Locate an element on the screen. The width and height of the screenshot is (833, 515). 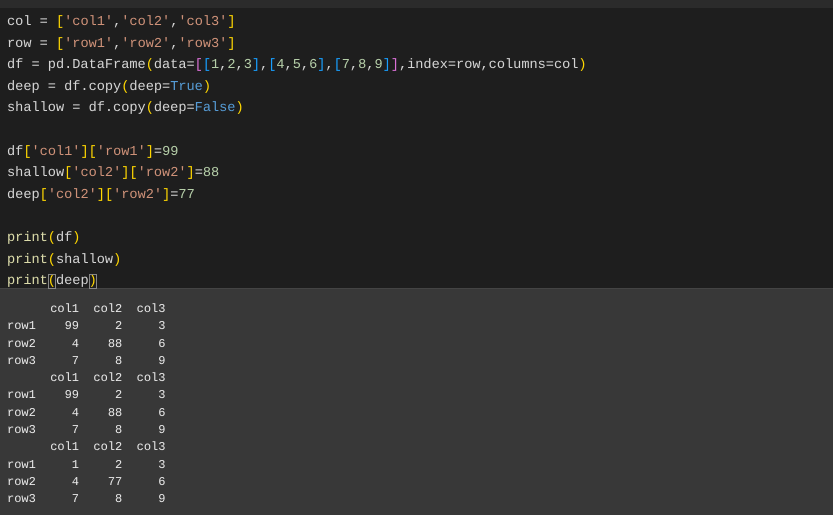
output-line: row2 4 77 6 is located at coordinates (86, 482).